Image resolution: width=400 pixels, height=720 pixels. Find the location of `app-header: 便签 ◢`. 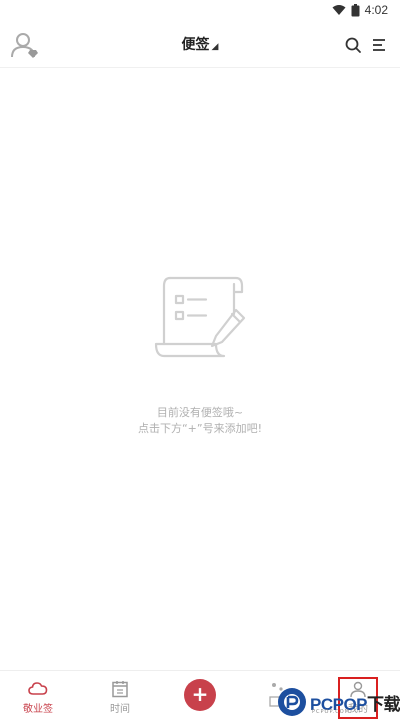

app-header: 便签 ◢ is located at coordinates (200, 45).